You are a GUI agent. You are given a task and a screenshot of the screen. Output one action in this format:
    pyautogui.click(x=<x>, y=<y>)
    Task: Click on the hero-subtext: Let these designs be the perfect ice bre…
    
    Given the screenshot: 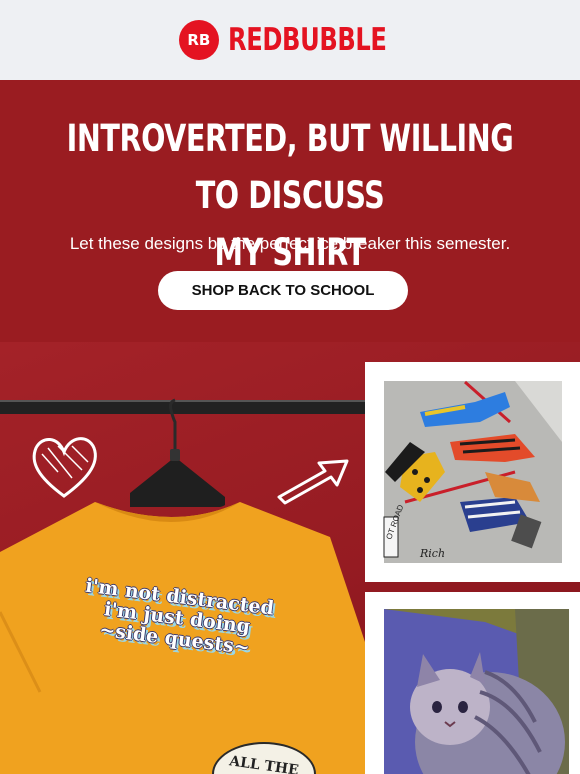 What is the action you would take?
    pyautogui.click(x=290, y=243)
    